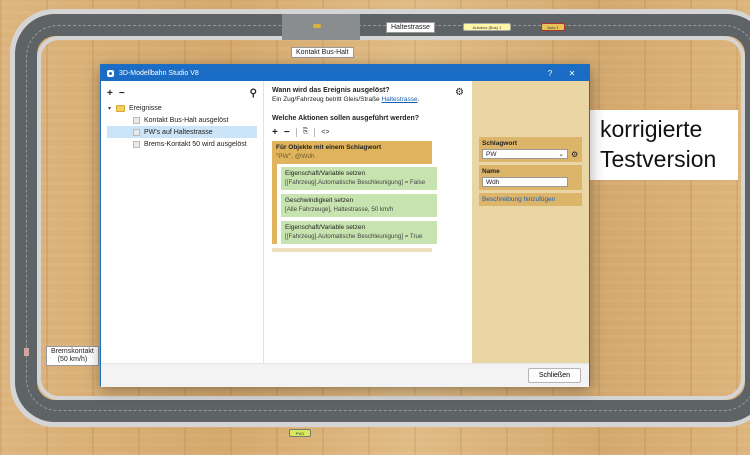 Image resolution: width=750 pixels, height=455 pixels. Describe the element at coordinates (178, 132) in the screenshot. I see `tree-item-label: PW's auf Haltestrasse` at that location.